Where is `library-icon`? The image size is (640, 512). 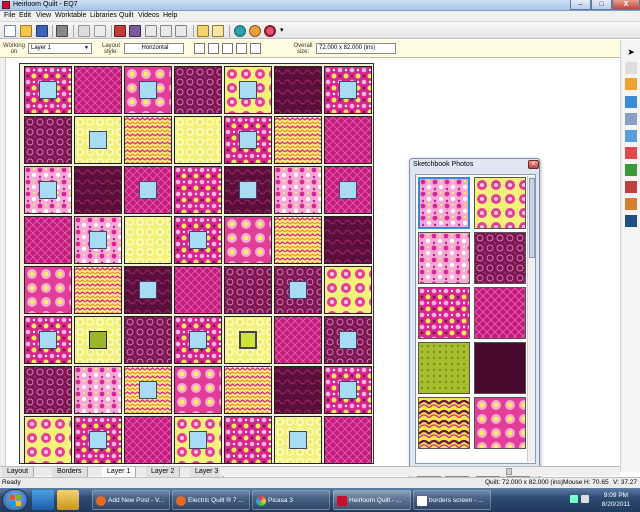
library-icon is located at coordinates (120, 31).